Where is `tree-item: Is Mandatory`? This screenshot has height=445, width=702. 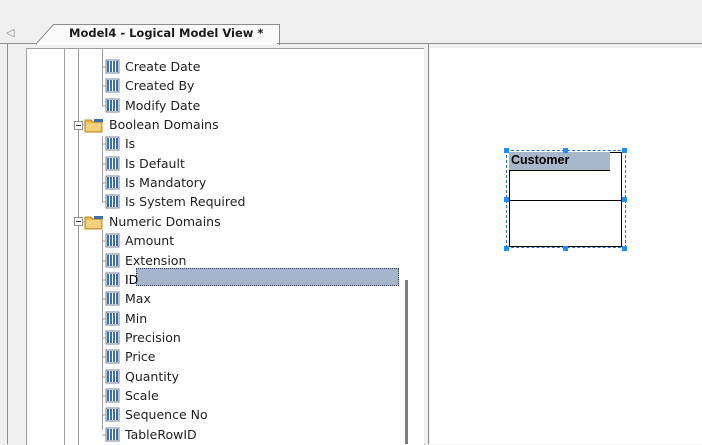 tree-item: Is Mandatory is located at coordinates (242, 182).